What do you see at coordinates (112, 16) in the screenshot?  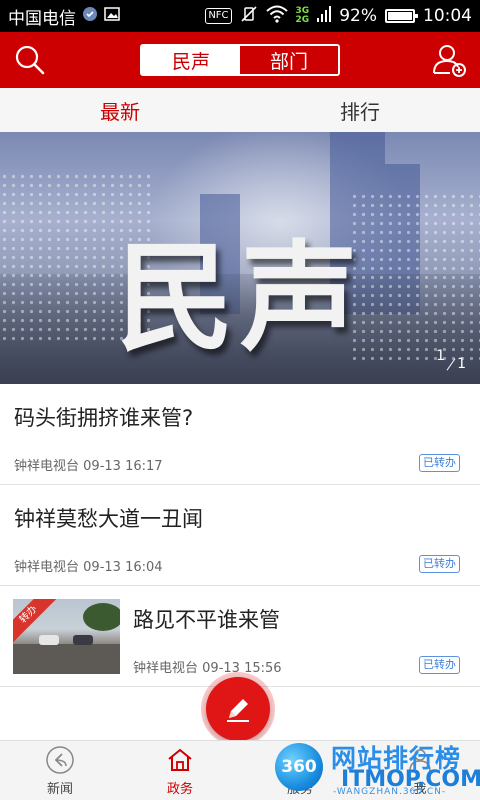 I see `image-icon` at bounding box center [112, 16].